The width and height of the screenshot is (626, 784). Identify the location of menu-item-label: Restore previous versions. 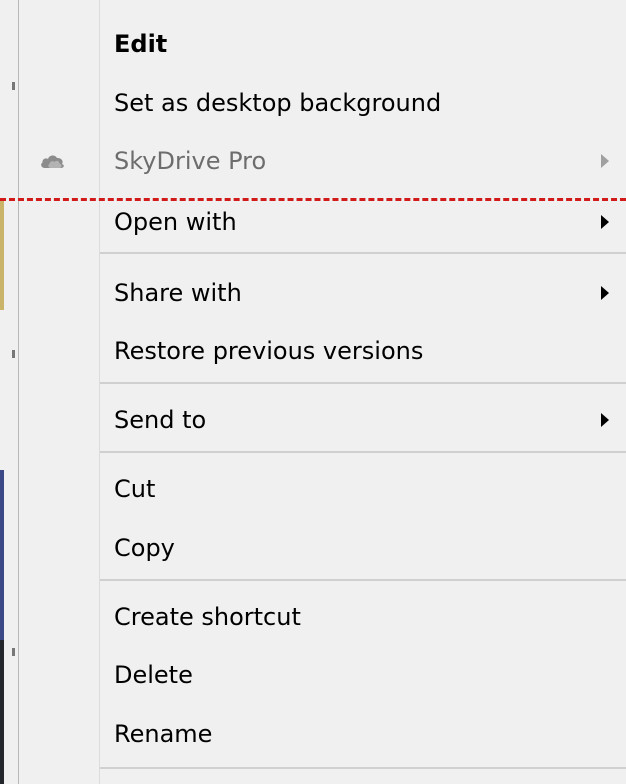
(269, 351).